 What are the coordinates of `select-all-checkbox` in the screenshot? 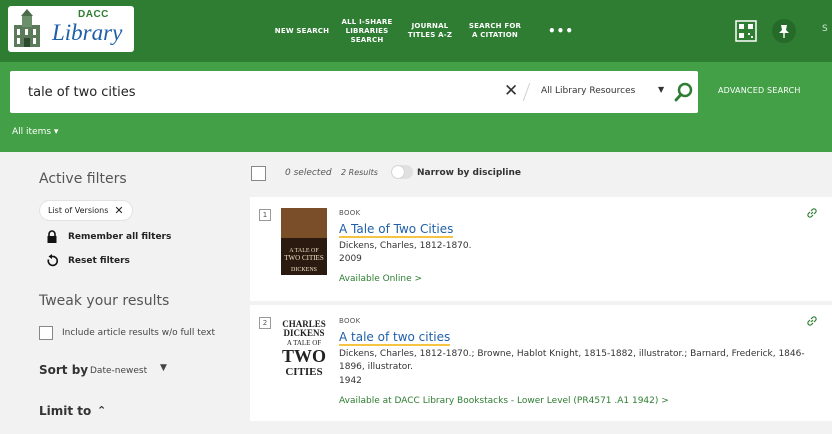 It's located at (258, 173).